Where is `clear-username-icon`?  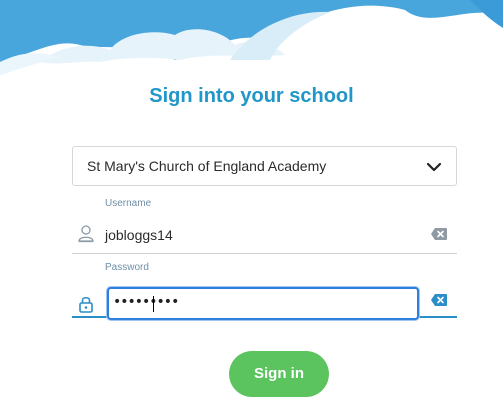 clear-username-icon is located at coordinates (439, 234).